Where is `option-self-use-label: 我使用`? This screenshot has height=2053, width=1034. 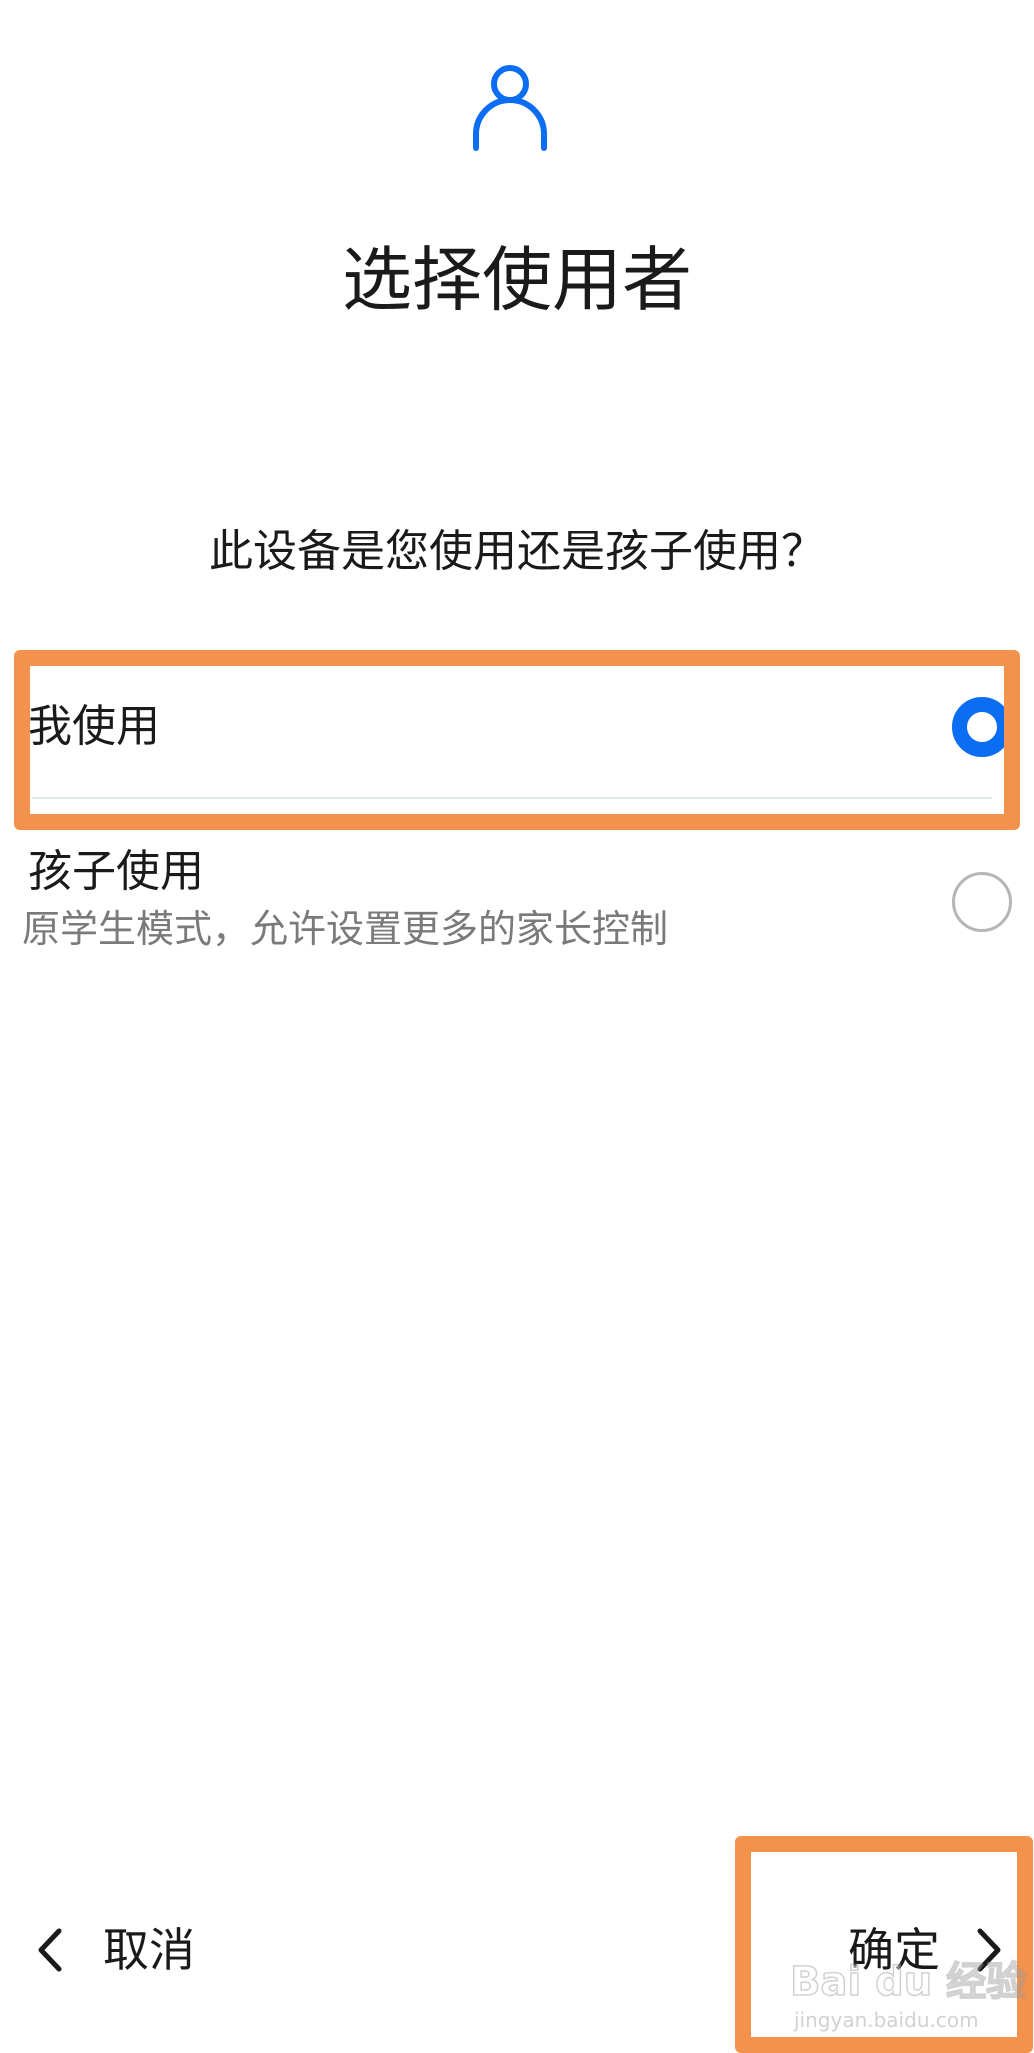
option-self-use-label: 我使用 is located at coordinates (94, 726).